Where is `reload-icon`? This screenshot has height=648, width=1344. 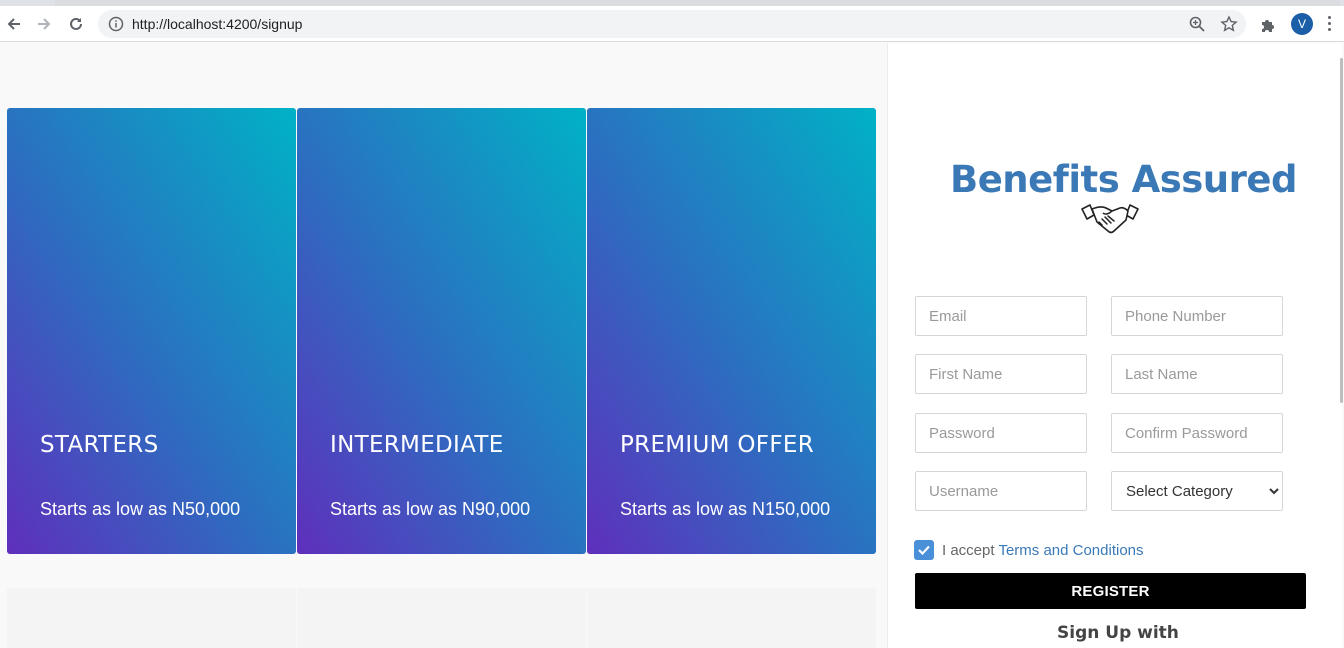 reload-icon is located at coordinates (76, 23).